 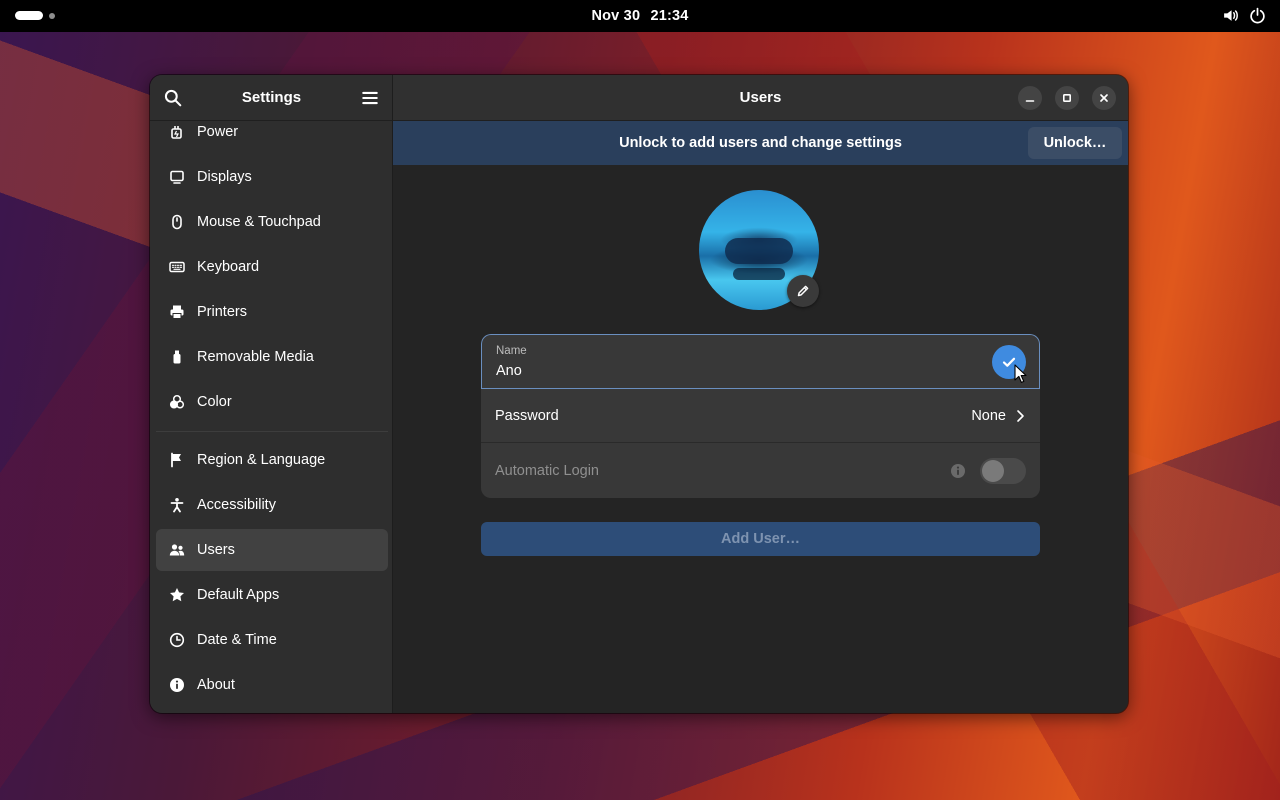 What do you see at coordinates (177, 505) in the screenshot?
I see `accessibility-icon` at bounding box center [177, 505].